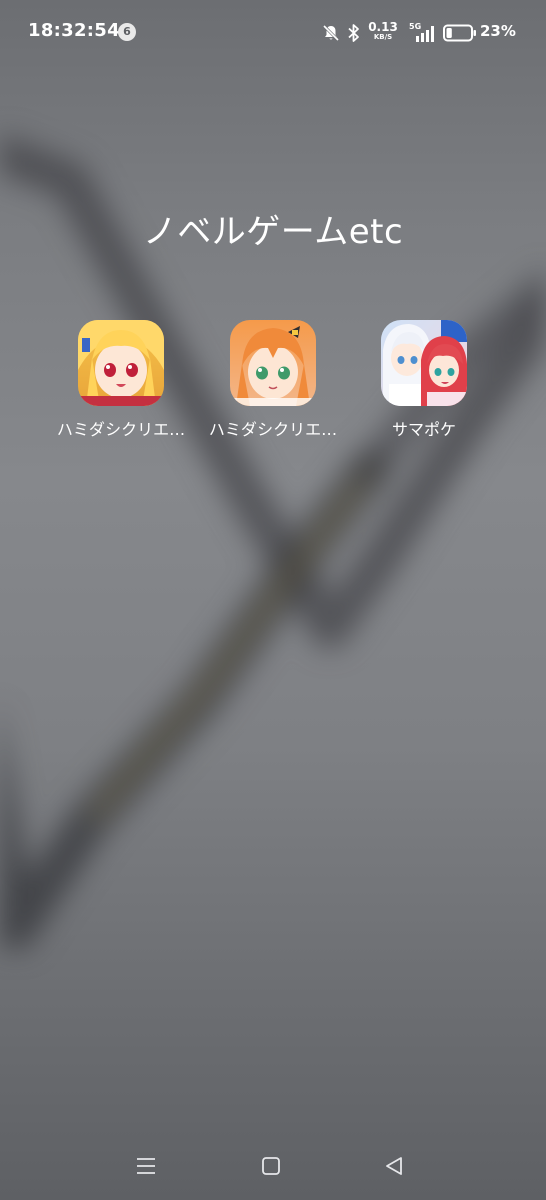 The width and height of the screenshot is (546, 1200). What do you see at coordinates (74, 30) in the screenshot?
I see `clock: 18:32:54` at bounding box center [74, 30].